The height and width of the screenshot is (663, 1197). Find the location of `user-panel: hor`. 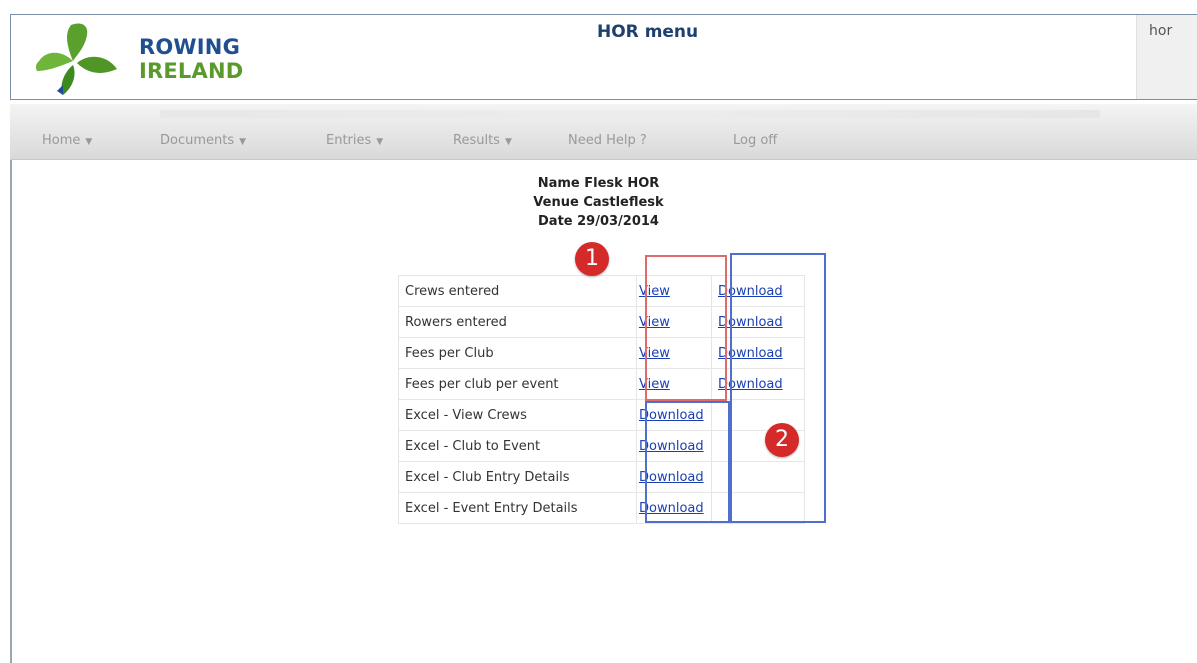

user-panel: hor is located at coordinates (1166, 57).